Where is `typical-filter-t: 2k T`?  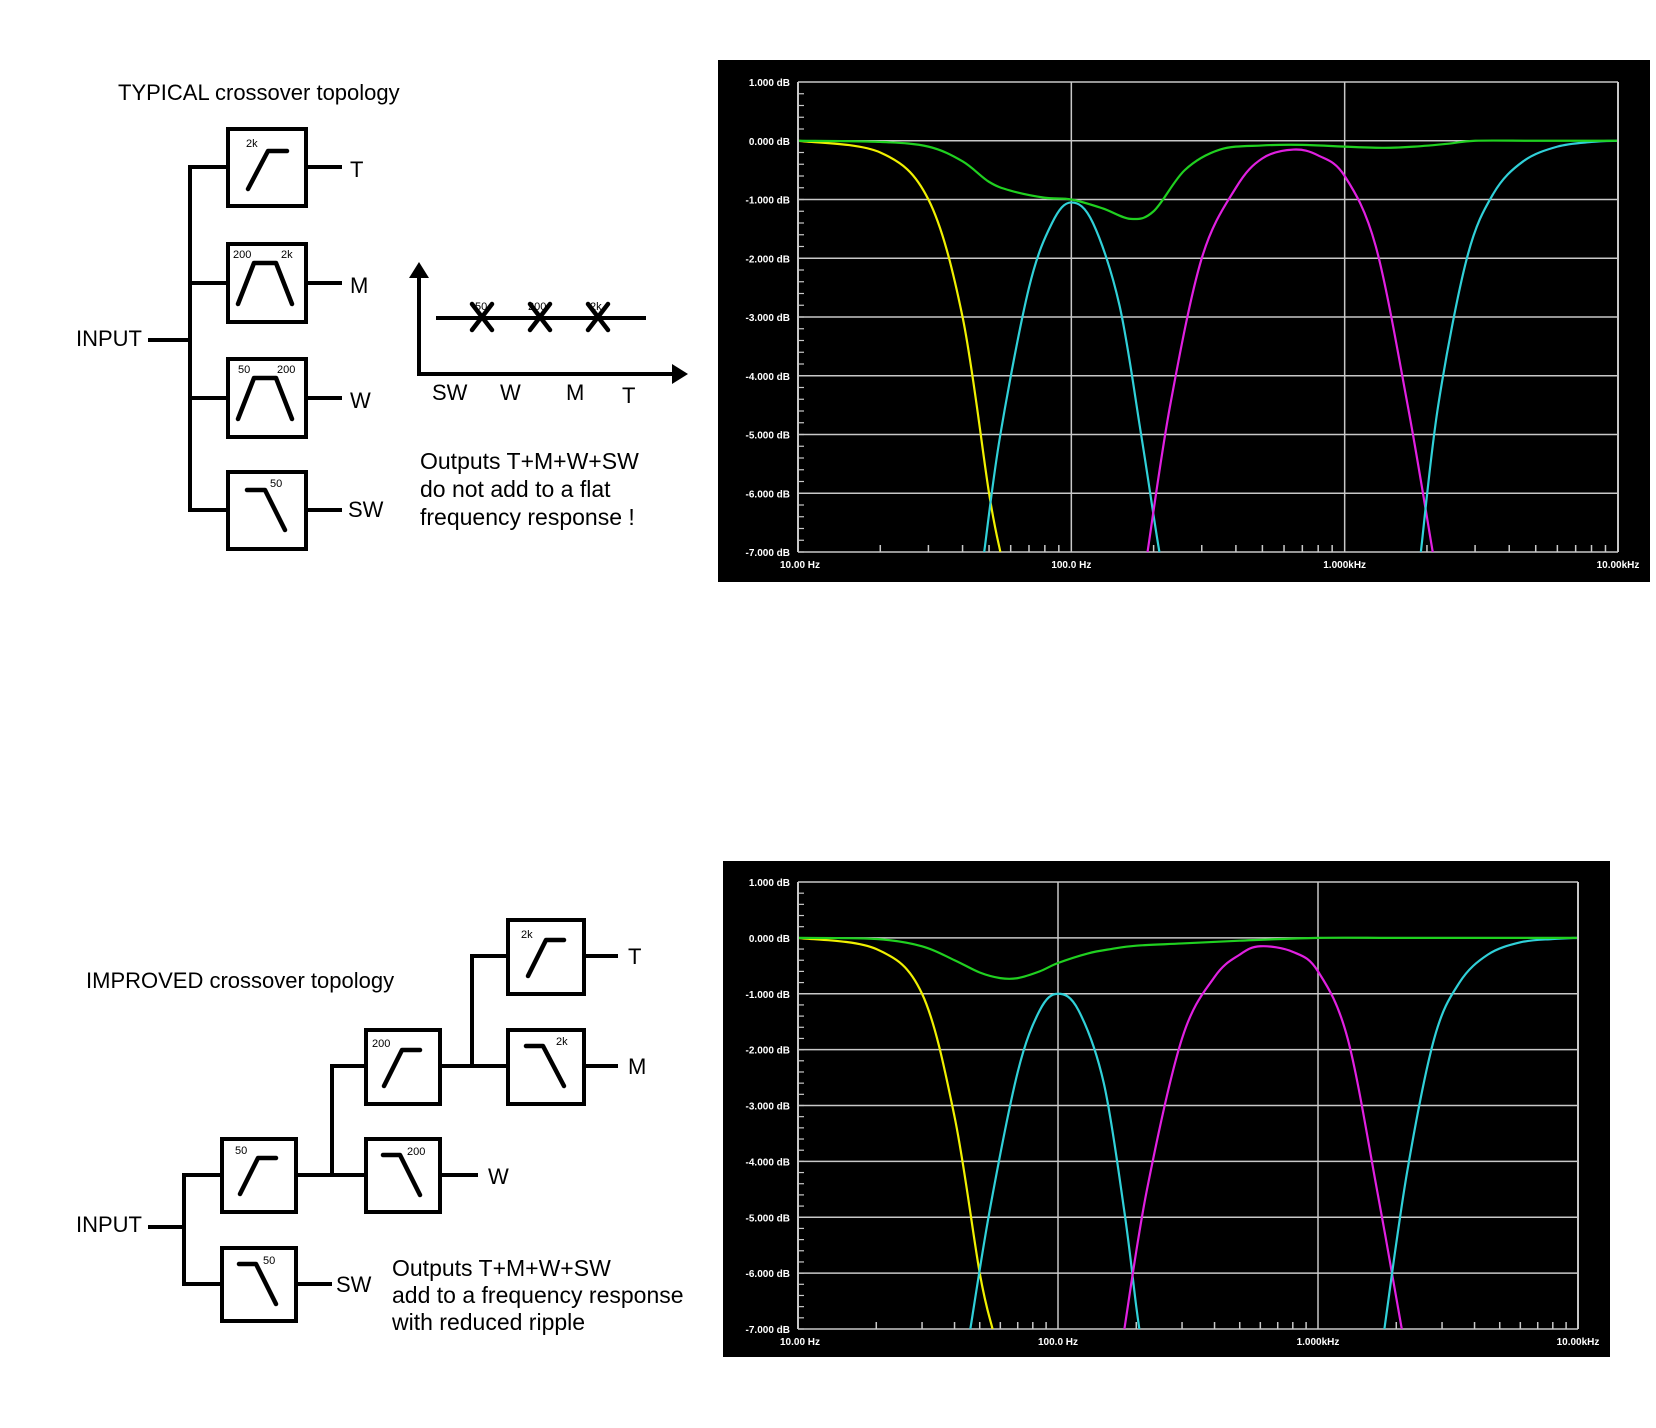 typical-filter-t: 2k T is located at coordinates (294, 167).